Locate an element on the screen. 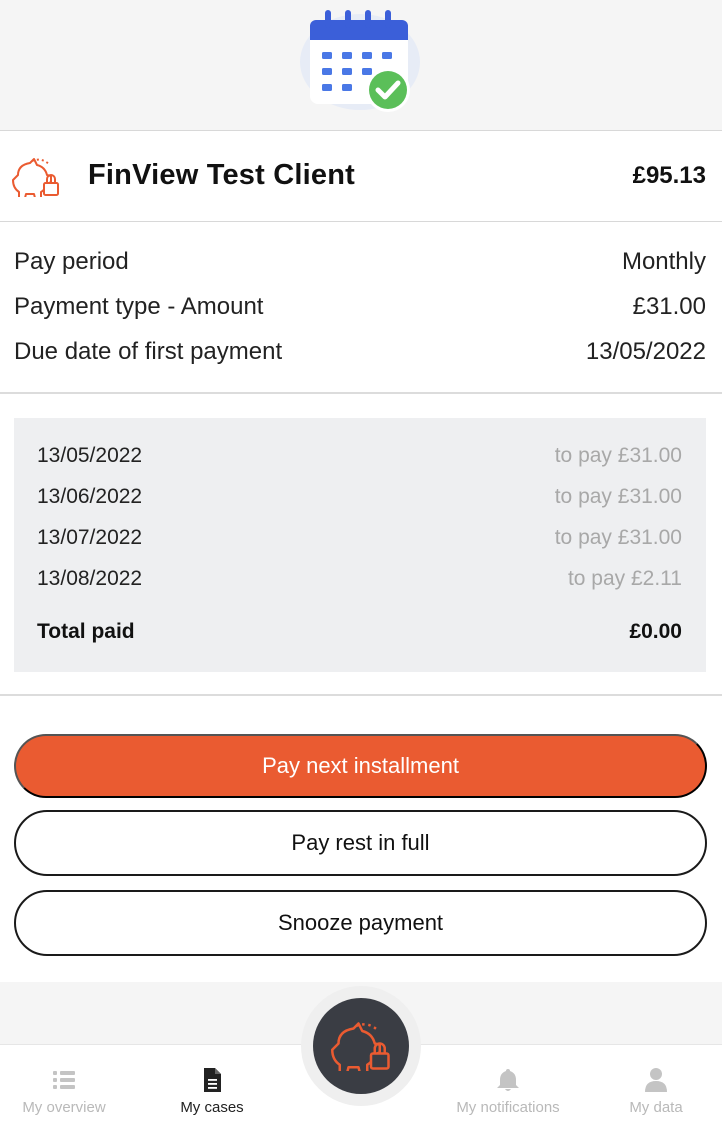 The height and width of the screenshot is (1122, 722). total-paid-row: Total paid £0.00 is located at coordinates (359, 634).